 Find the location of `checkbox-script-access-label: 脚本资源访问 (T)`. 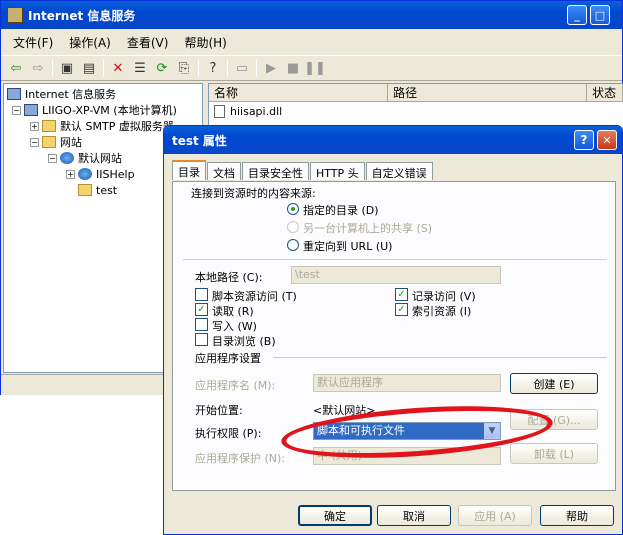

checkbox-script-access-label: 脚本资源访问 (T) is located at coordinates (254, 296).